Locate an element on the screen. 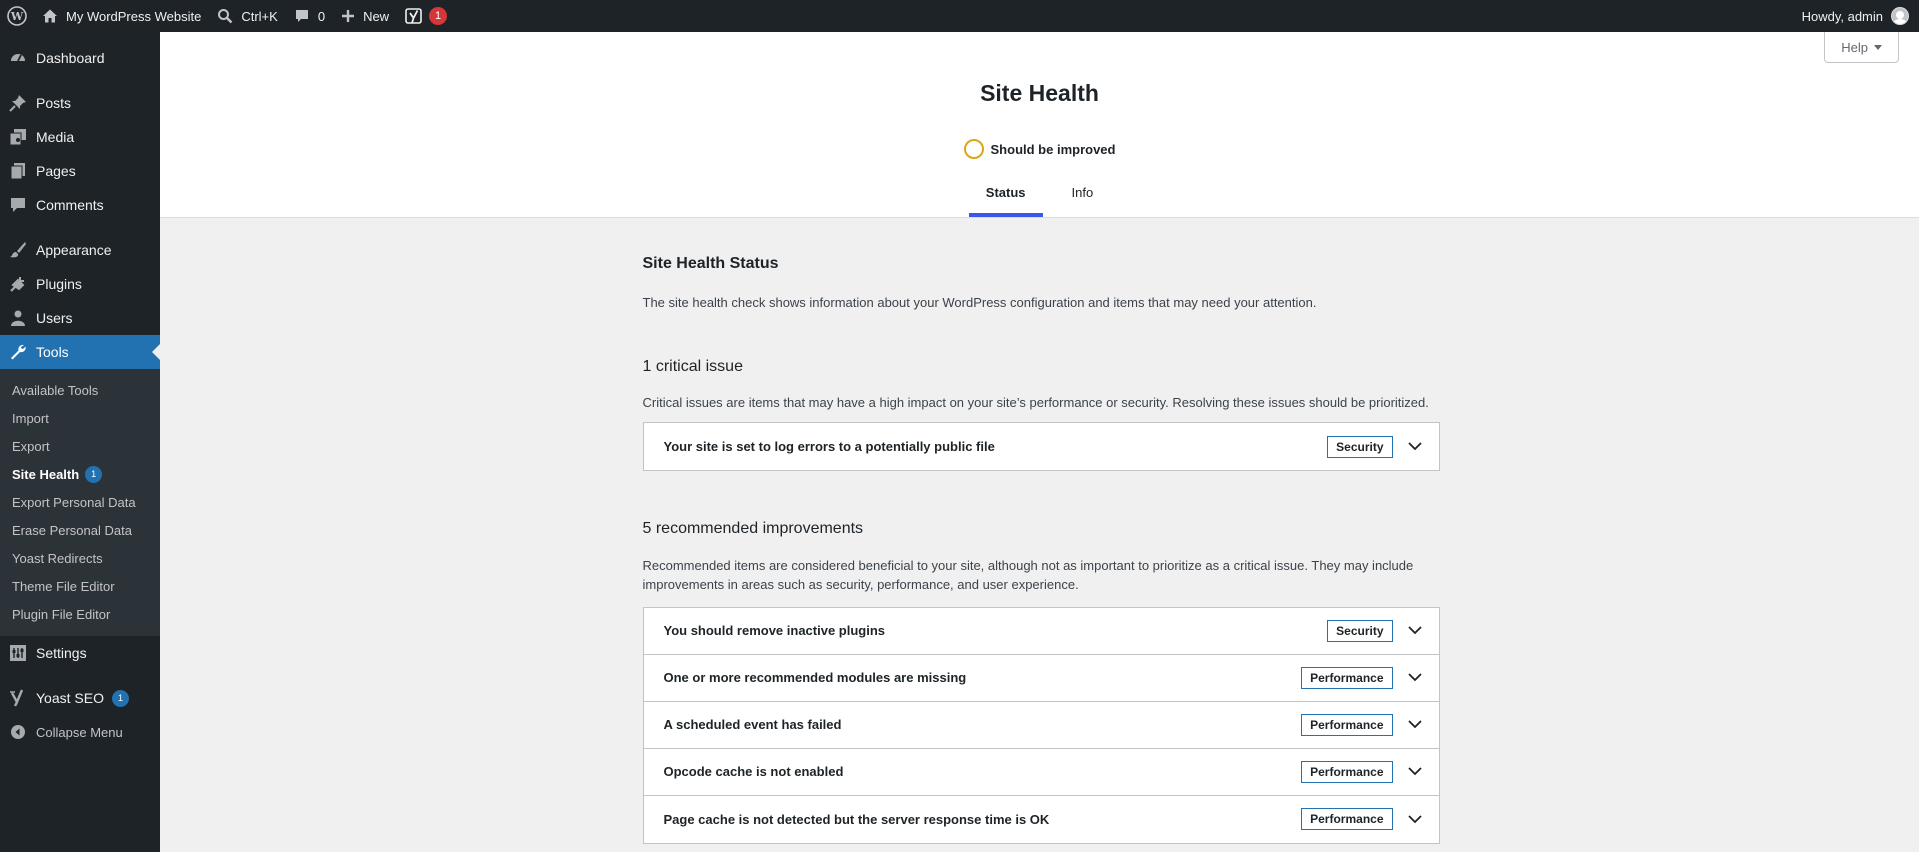  tab-info: Info is located at coordinates (1083, 197).